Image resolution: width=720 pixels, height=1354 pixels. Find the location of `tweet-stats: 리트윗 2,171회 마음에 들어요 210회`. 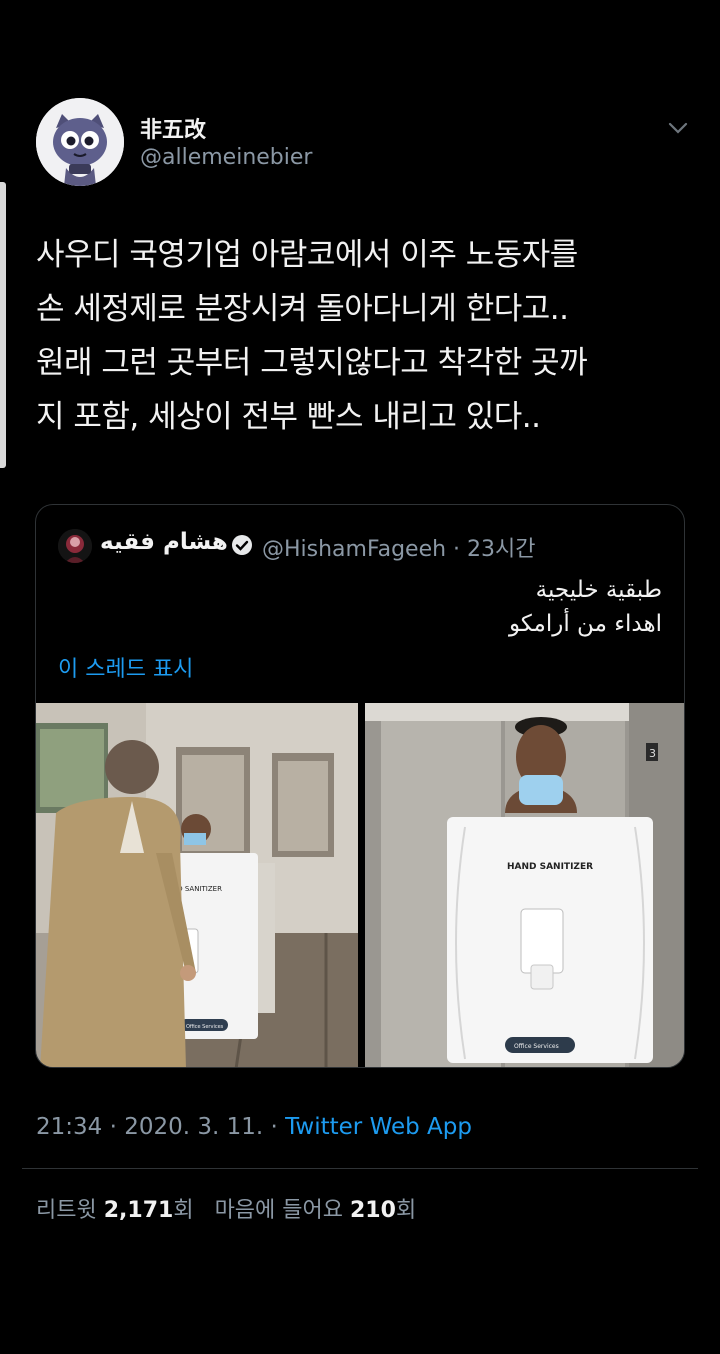

tweet-stats: 리트윗 2,171회 마음에 들어요 210회 is located at coordinates (226, 1208).